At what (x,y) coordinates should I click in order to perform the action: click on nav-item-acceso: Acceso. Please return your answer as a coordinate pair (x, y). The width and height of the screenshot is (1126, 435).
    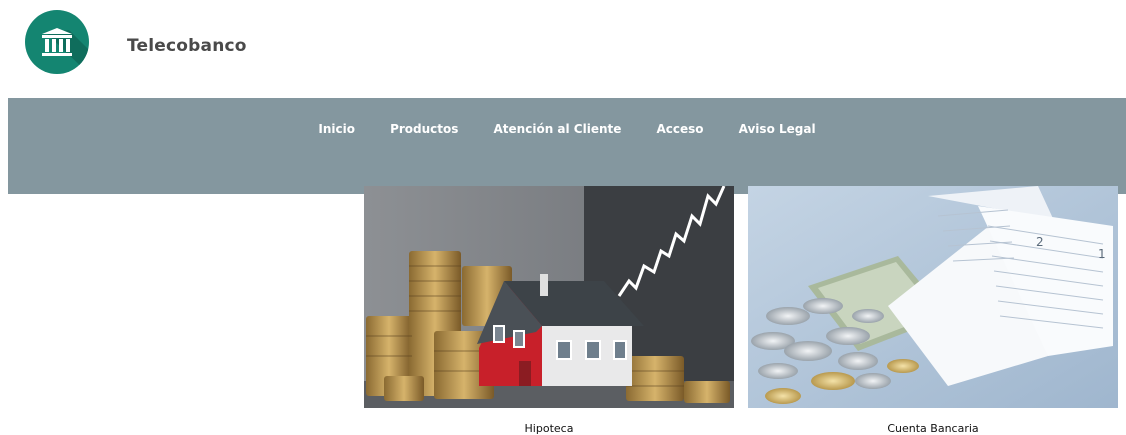
    Looking at the image, I should click on (679, 129).